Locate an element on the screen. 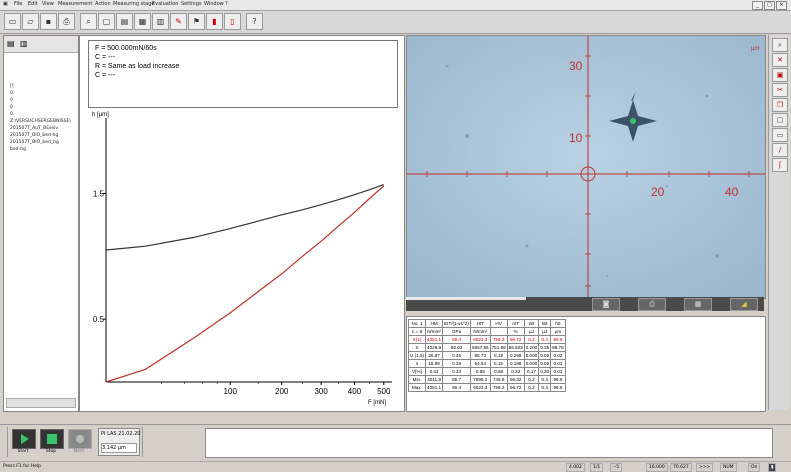 This screenshot has width=791, height=472. y-axis-label: h [µm] is located at coordinates (100, 115).